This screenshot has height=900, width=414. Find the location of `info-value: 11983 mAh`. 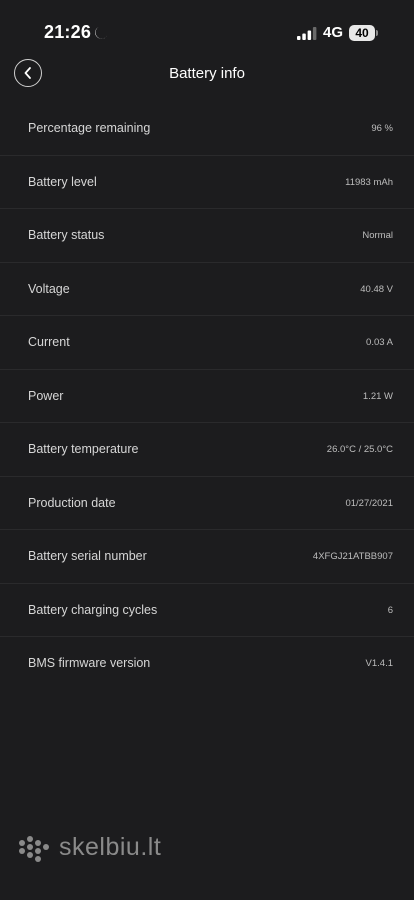

info-value: 11983 mAh is located at coordinates (369, 182).